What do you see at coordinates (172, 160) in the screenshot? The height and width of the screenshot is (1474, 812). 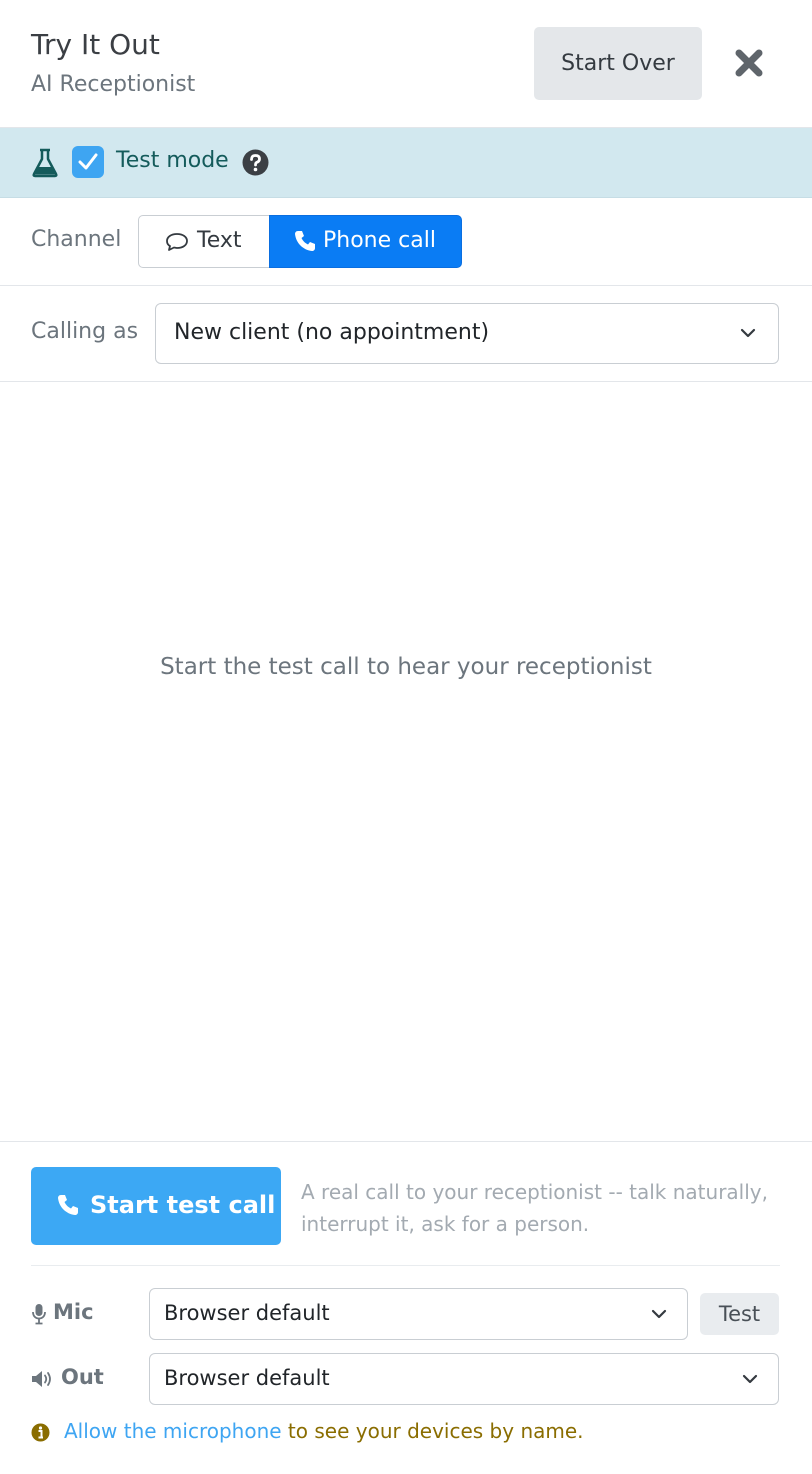 I see `test-mode-label: Test mode` at bounding box center [172, 160].